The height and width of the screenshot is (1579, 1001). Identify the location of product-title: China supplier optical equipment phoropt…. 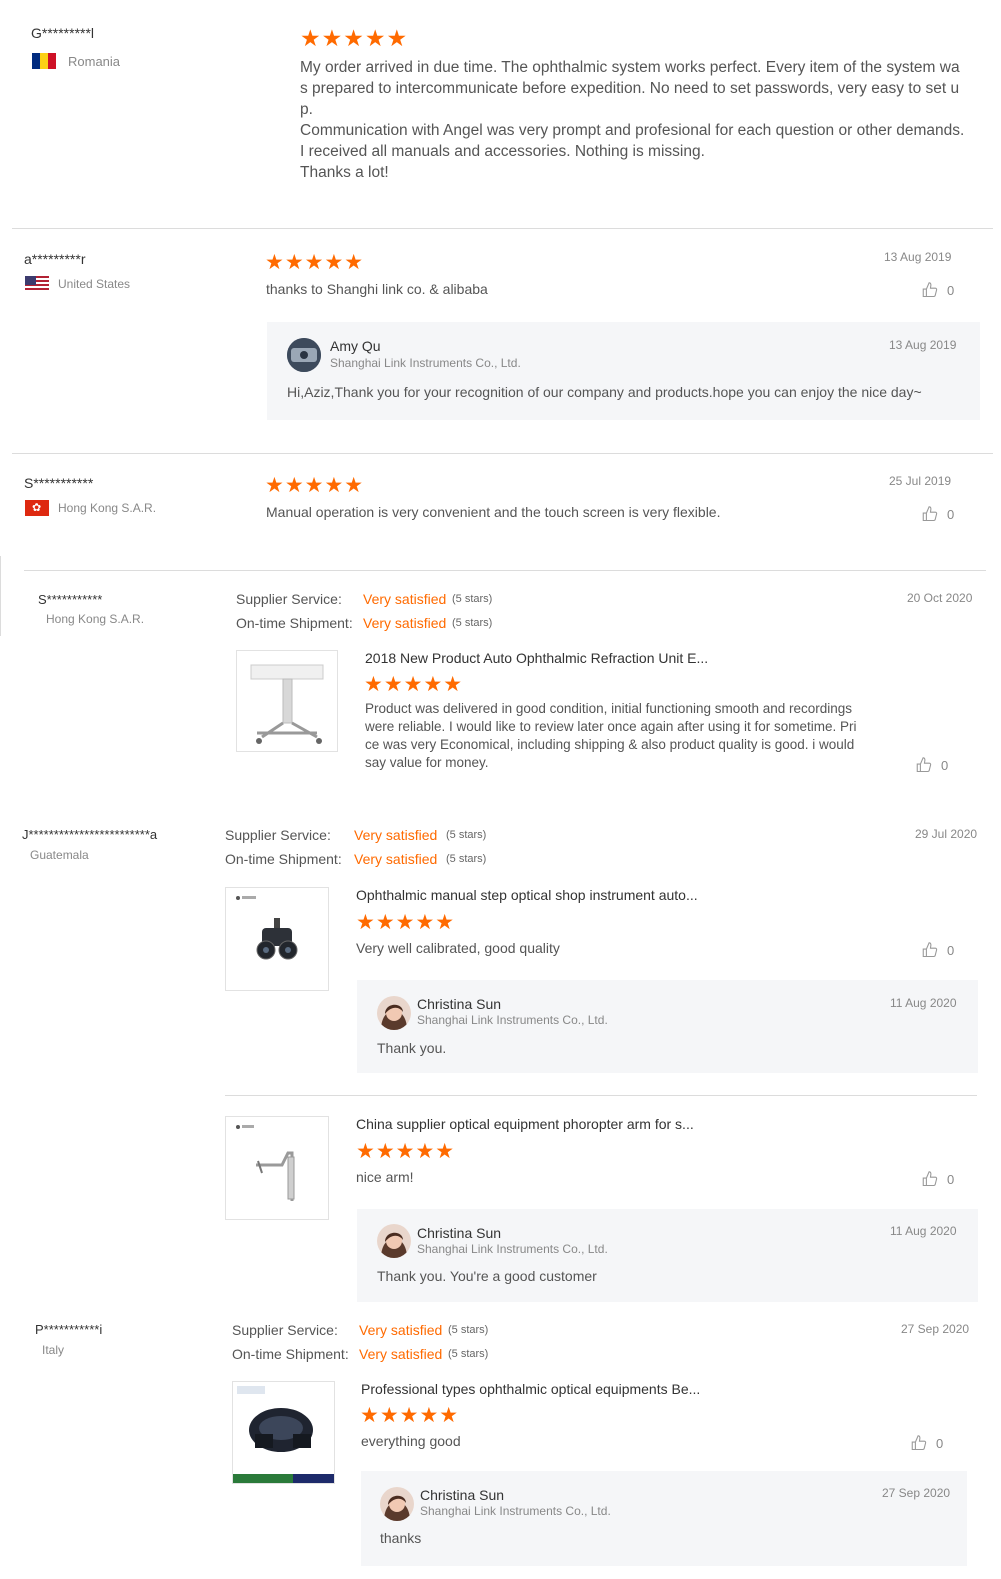
(525, 1124).